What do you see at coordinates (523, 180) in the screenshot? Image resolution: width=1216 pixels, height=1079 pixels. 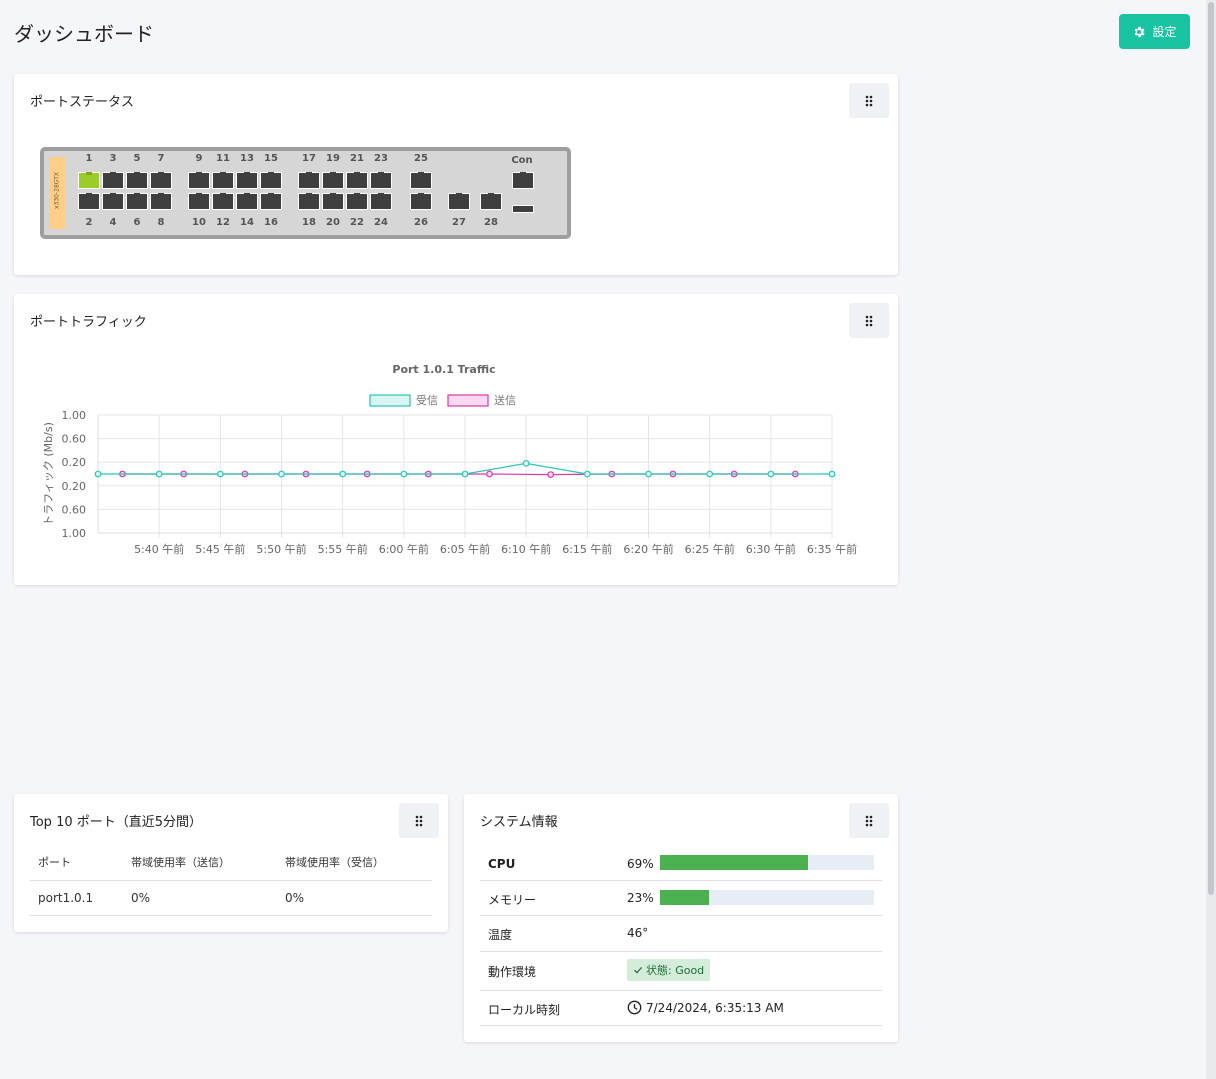 I see `console-port` at bounding box center [523, 180].